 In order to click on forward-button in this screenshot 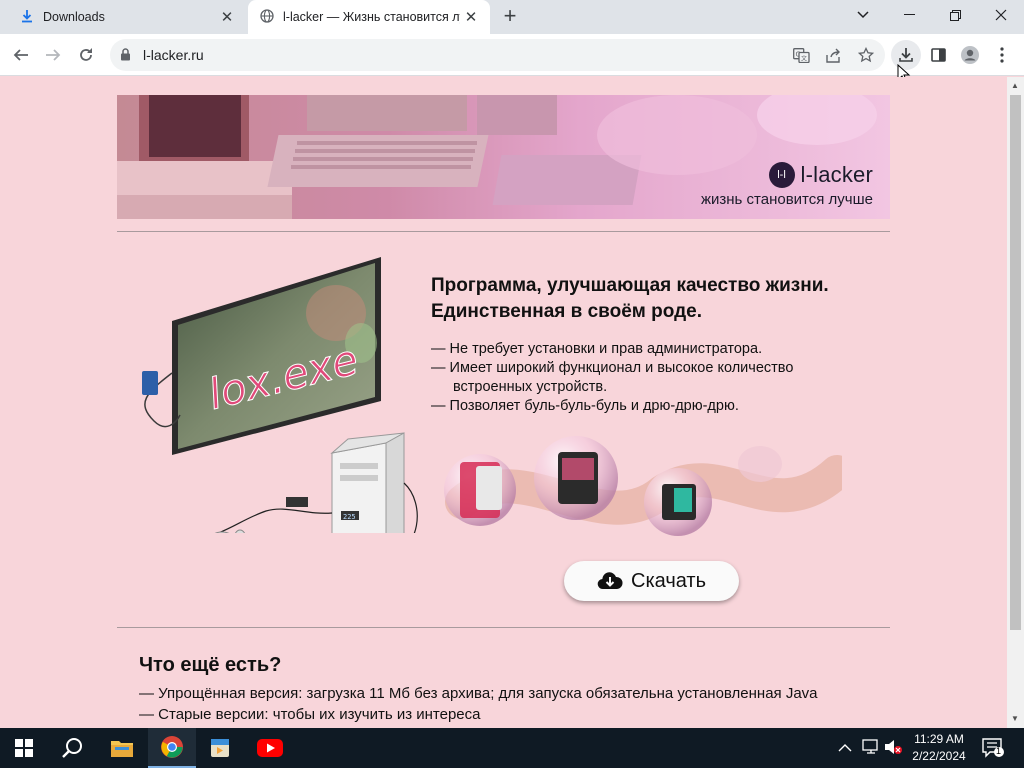, I will do `click(53, 55)`.